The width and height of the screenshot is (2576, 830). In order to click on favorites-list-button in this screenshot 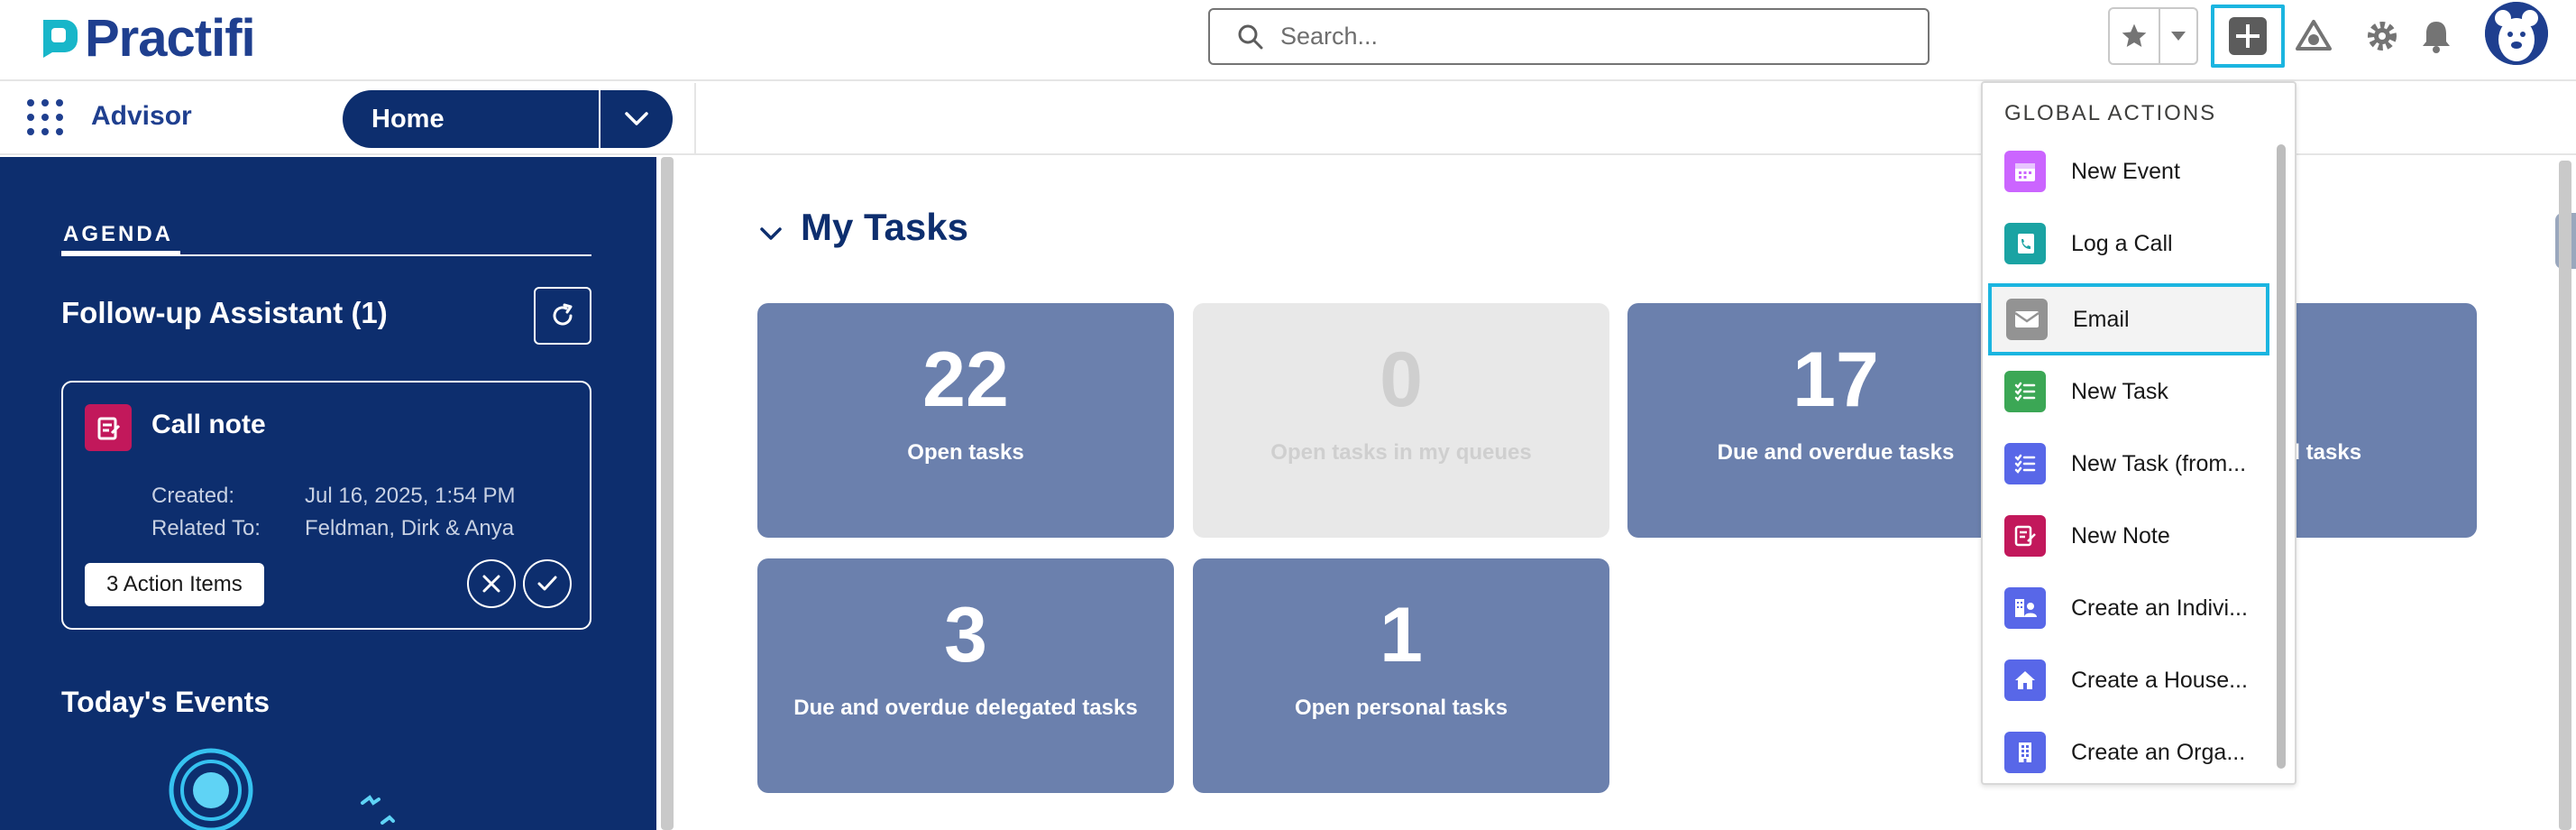, I will do `click(2178, 36)`.